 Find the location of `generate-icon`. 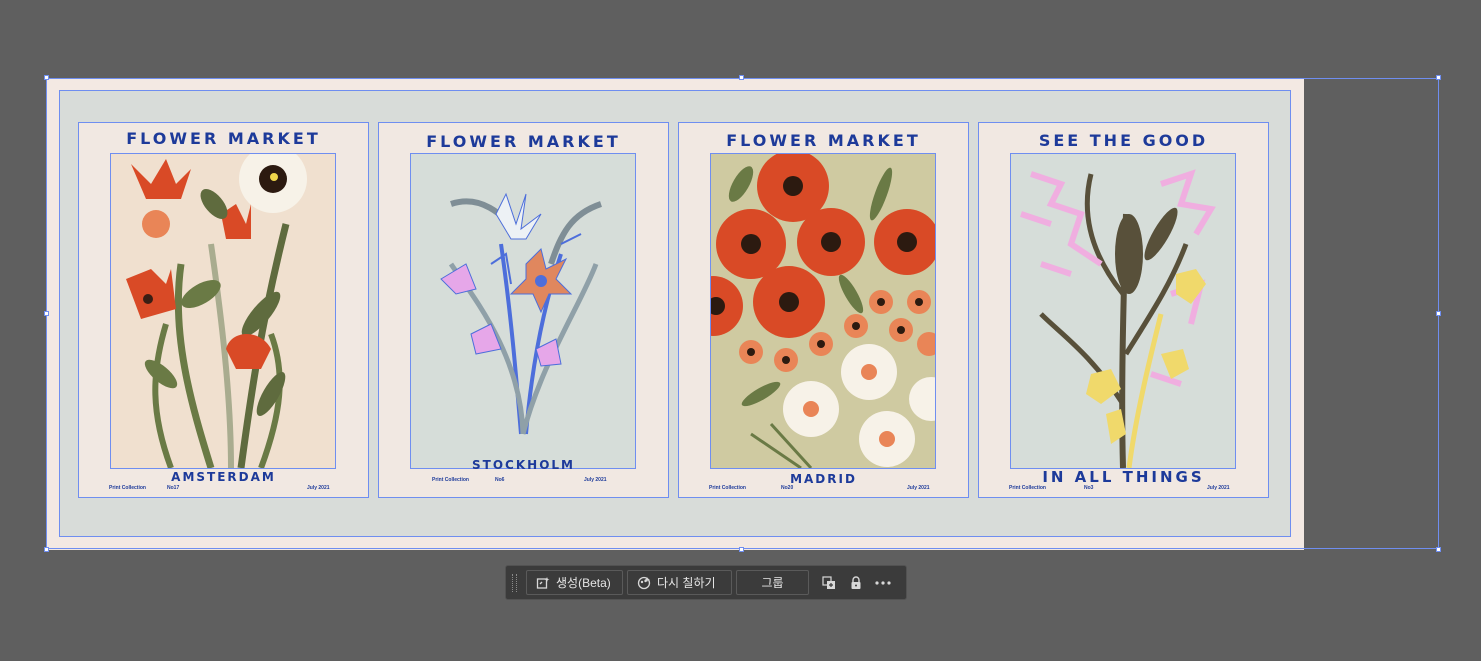

generate-icon is located at coordinates (543, 583).